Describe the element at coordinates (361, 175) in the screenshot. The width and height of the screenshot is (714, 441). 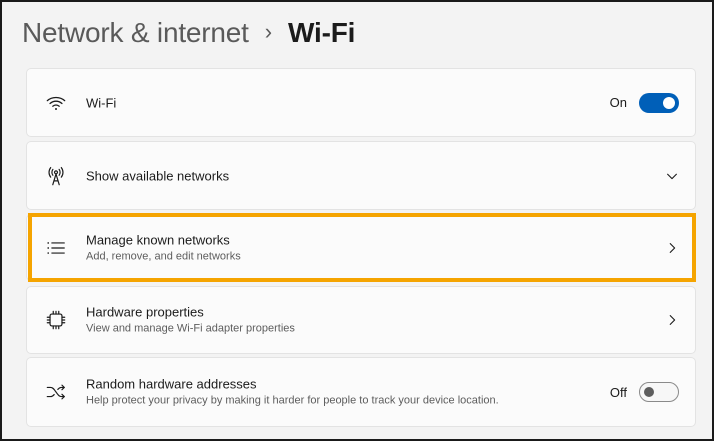
I see `show-available-networks-card: Show available networks` at that location.